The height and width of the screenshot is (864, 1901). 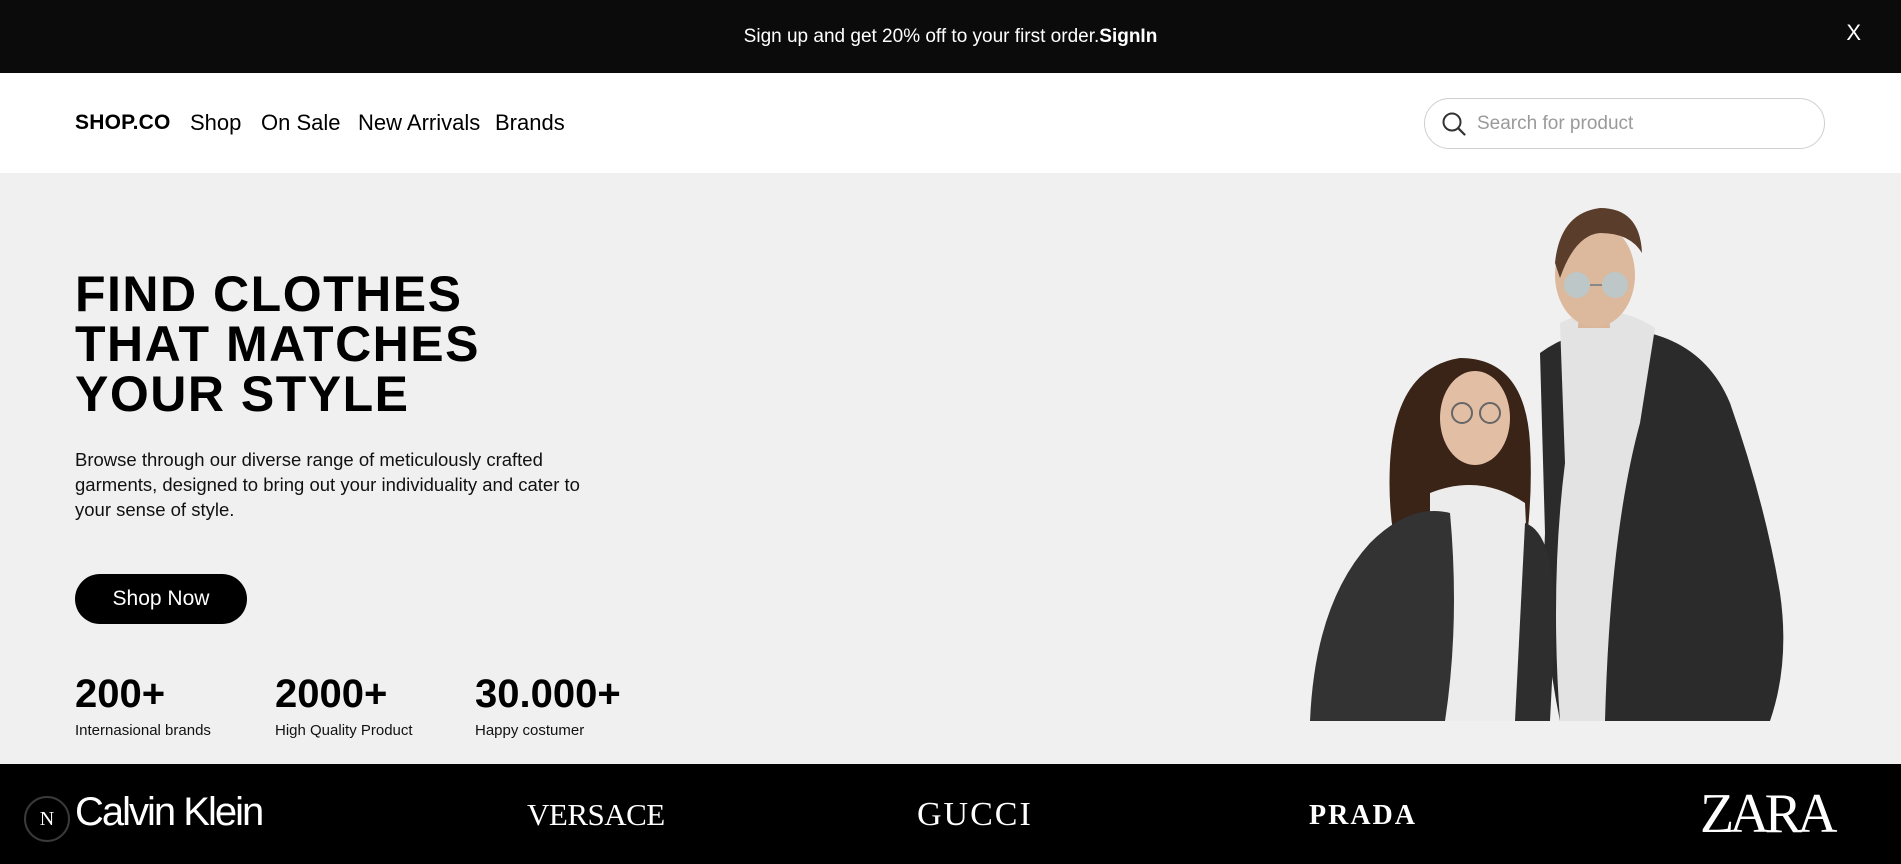 I want to click on nav-link-brands: Brands, so click(x=530, y=123).